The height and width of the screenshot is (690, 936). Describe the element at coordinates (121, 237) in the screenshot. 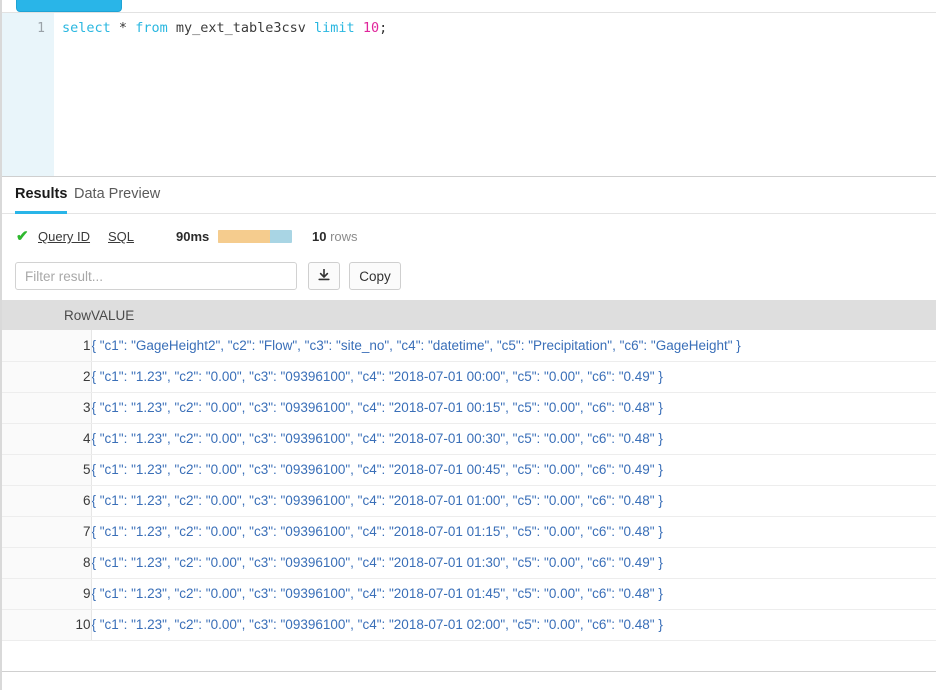

I see `sql-link: SQL` at that location.